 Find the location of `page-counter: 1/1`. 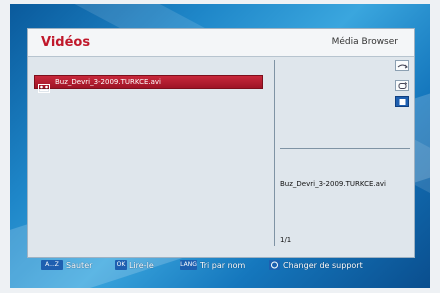

page-counter: 1/1 is located at coordinates (286, 240).